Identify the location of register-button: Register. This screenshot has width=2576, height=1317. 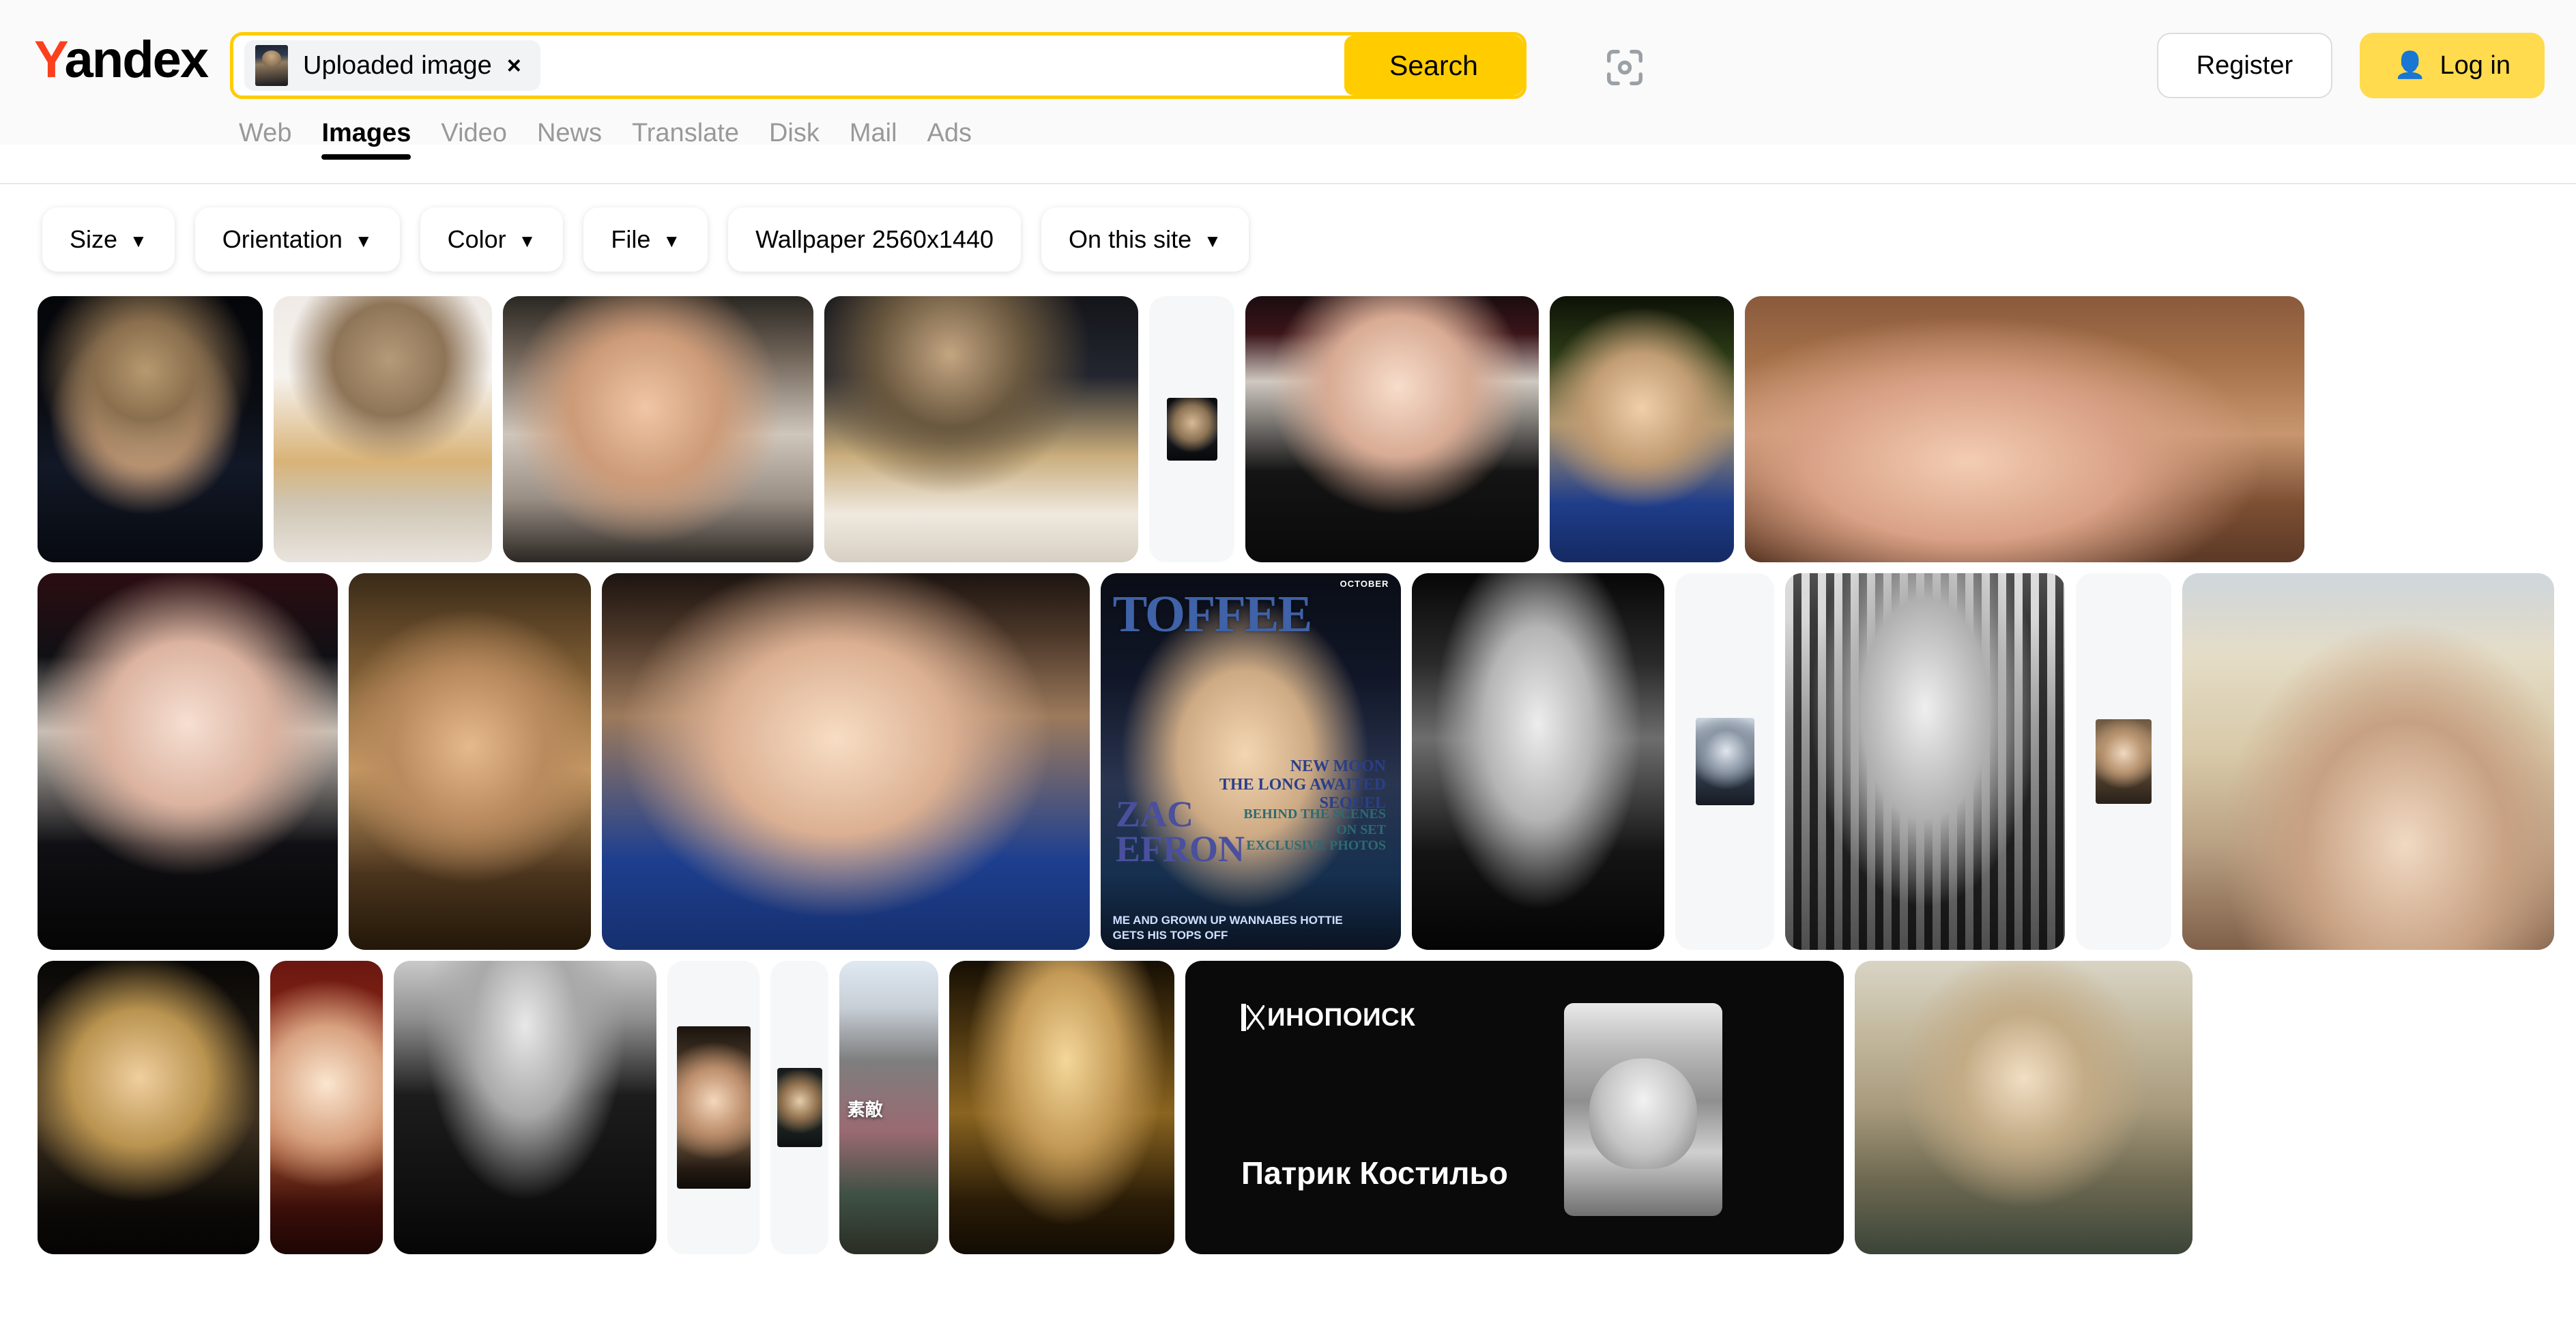
(2244, 65).